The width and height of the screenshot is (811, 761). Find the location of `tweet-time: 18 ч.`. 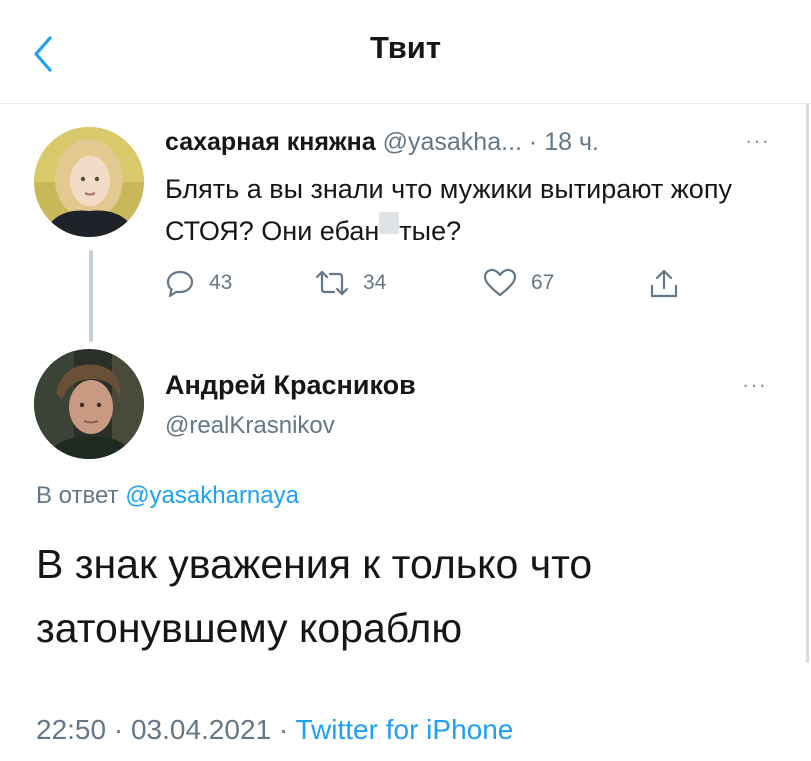

tweet-time: 18 ч. is located at coordinates (571, 142).